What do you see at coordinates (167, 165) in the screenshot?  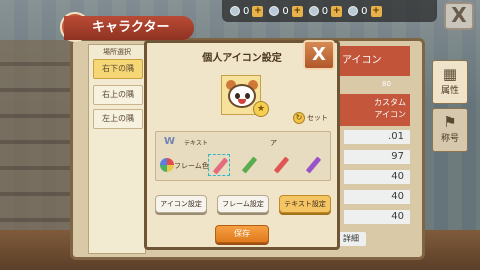 I see `palette-icon` at bounding box center [167, 165].